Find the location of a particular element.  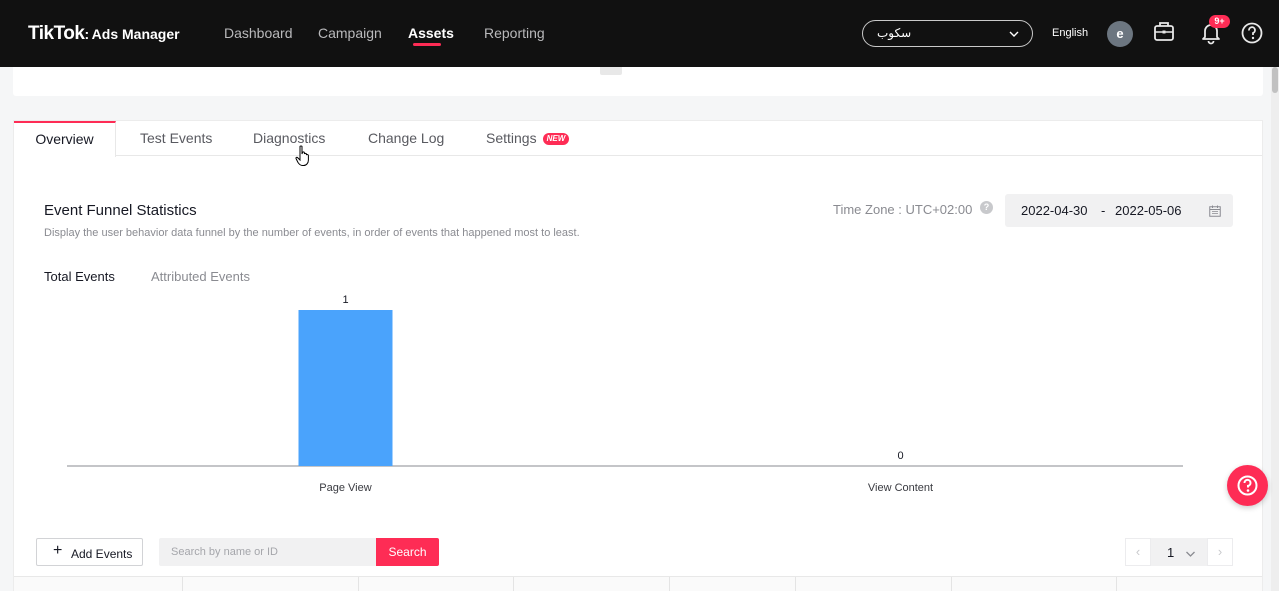

add-events-label: Add Events is located at coordinates (102, 554).